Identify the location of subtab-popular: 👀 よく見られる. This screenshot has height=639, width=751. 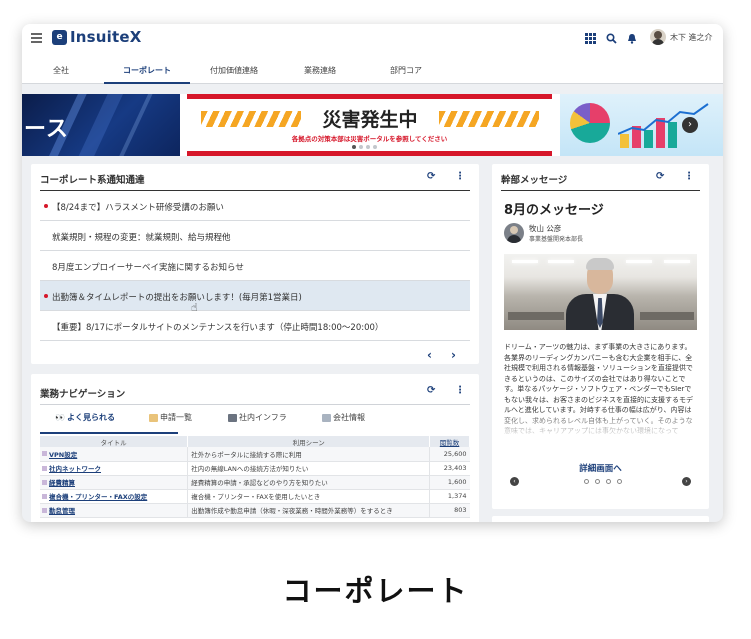
(85, 417).